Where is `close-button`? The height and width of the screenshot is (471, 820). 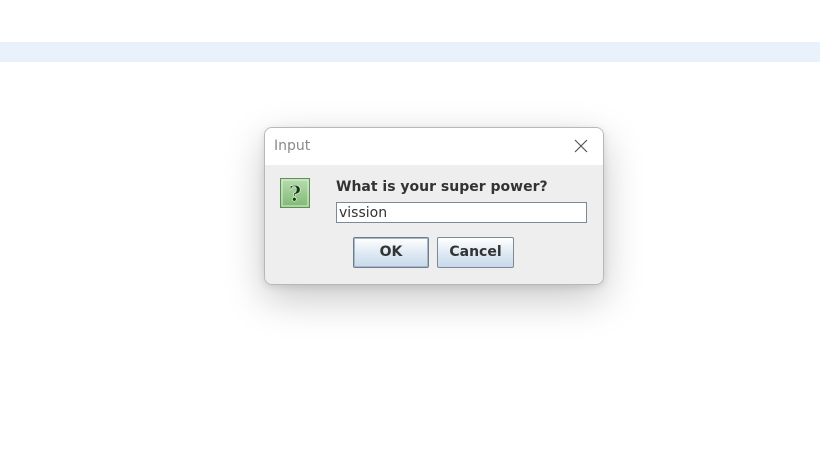 close-button is located at coordinates (581, 146).